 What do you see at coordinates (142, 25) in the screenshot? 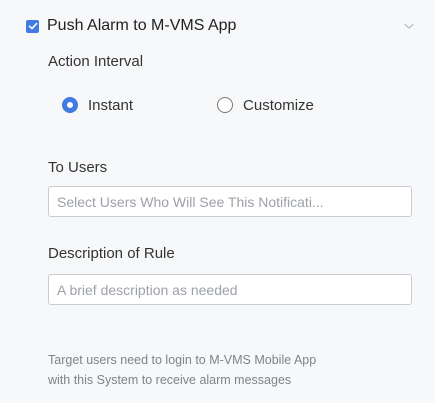
I see `push-alarm-title: Push Alarm to M-VMS App` at bounding box center [142, 25].